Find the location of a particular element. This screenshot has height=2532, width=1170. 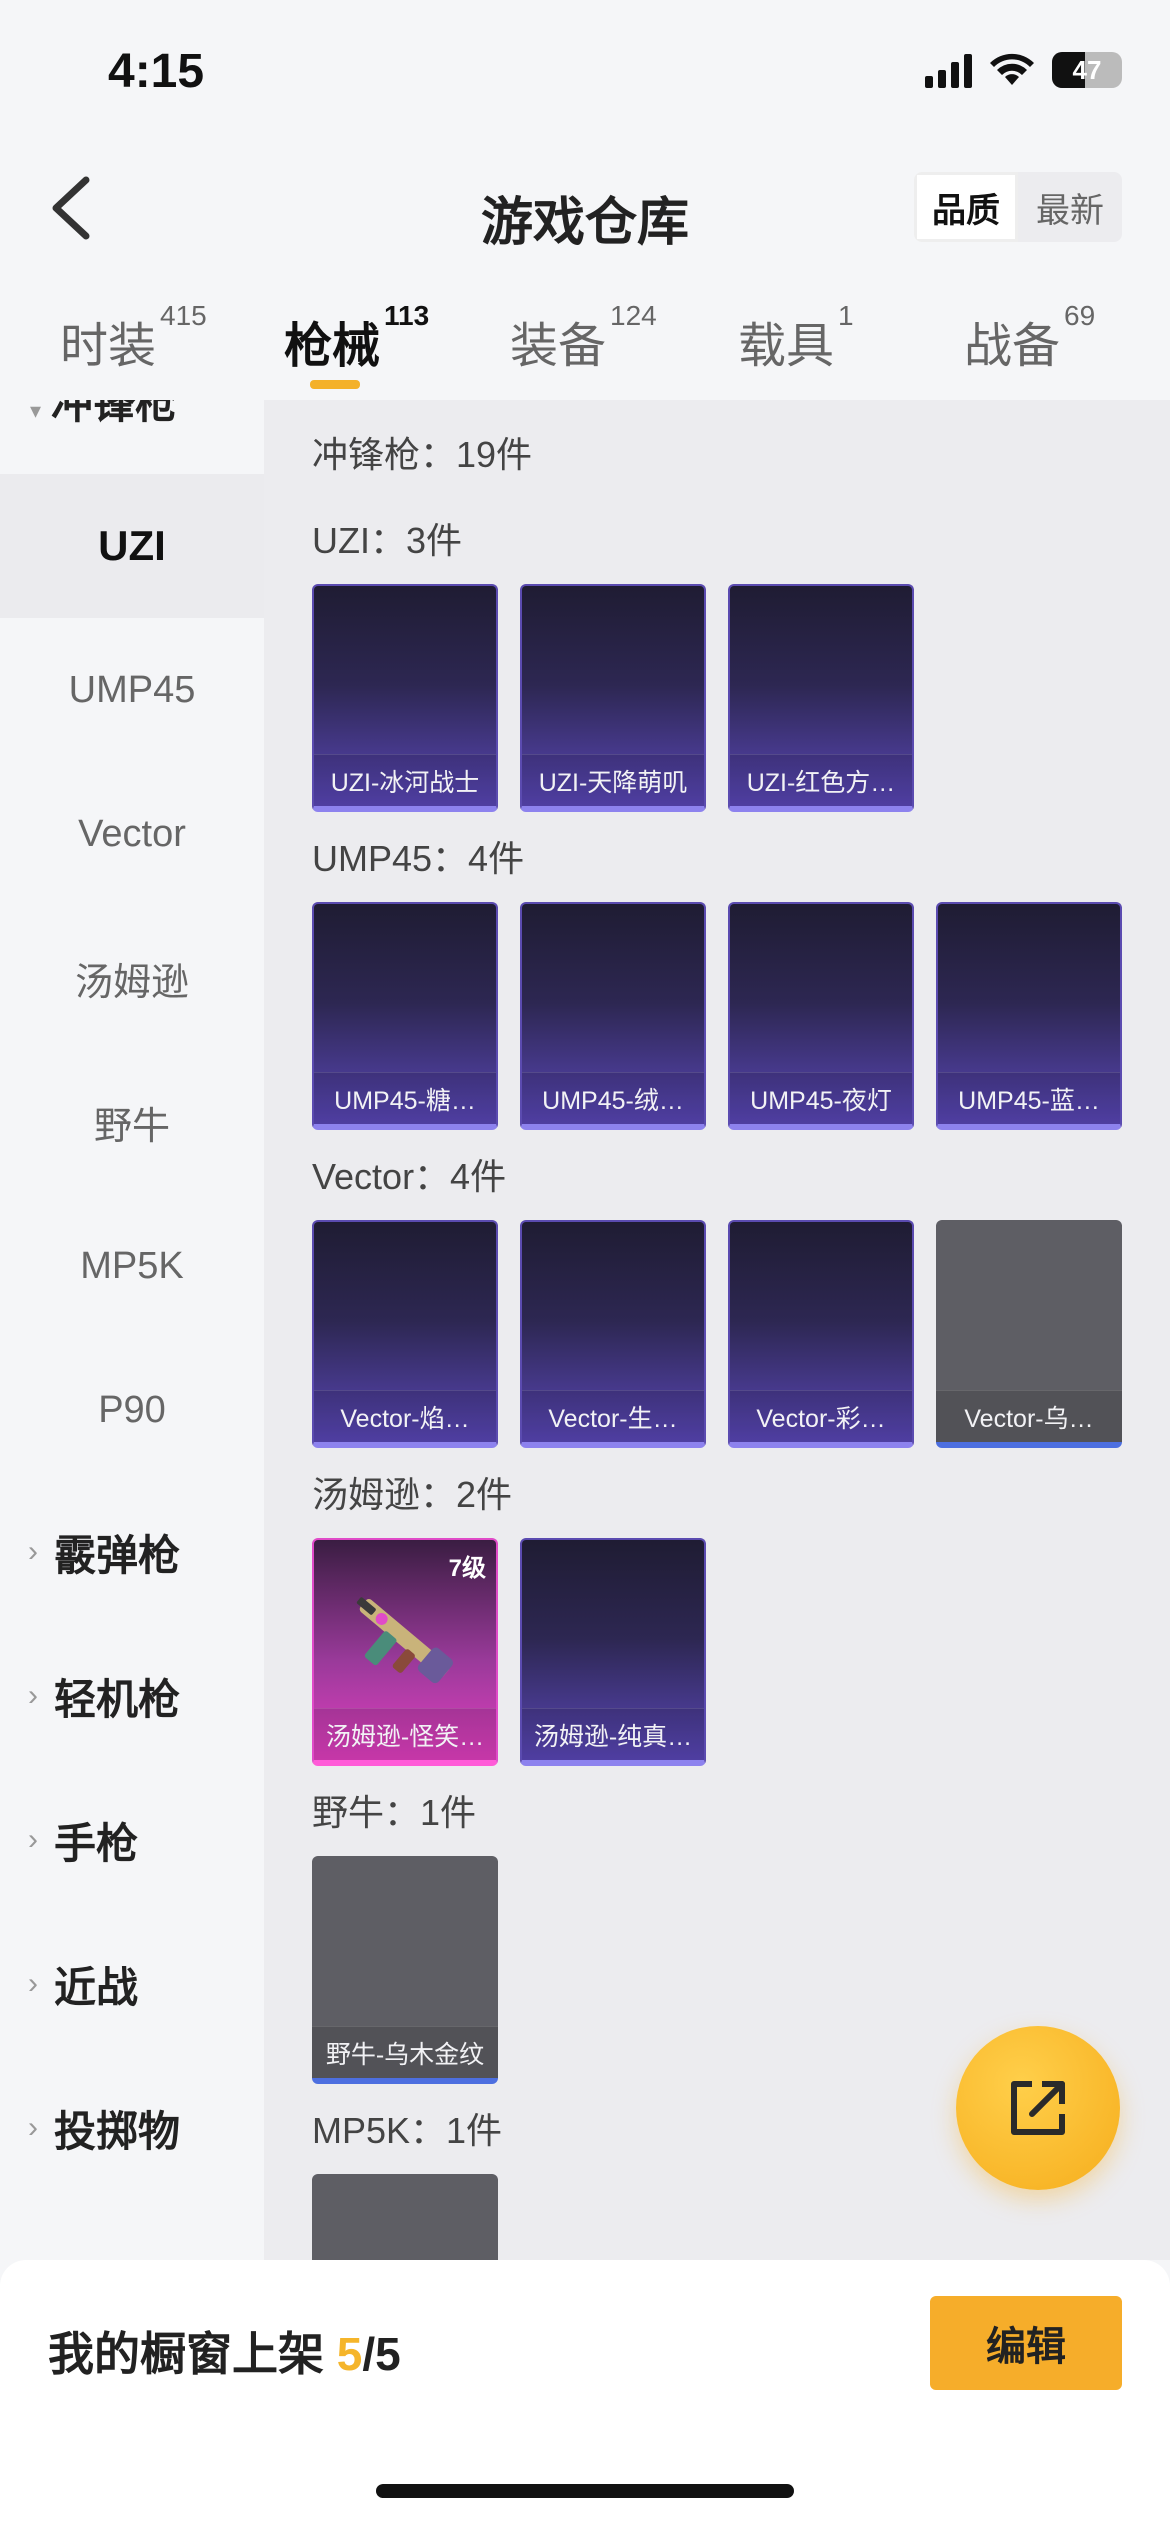

tab-count: 1 is located at coordinates (846, 315).